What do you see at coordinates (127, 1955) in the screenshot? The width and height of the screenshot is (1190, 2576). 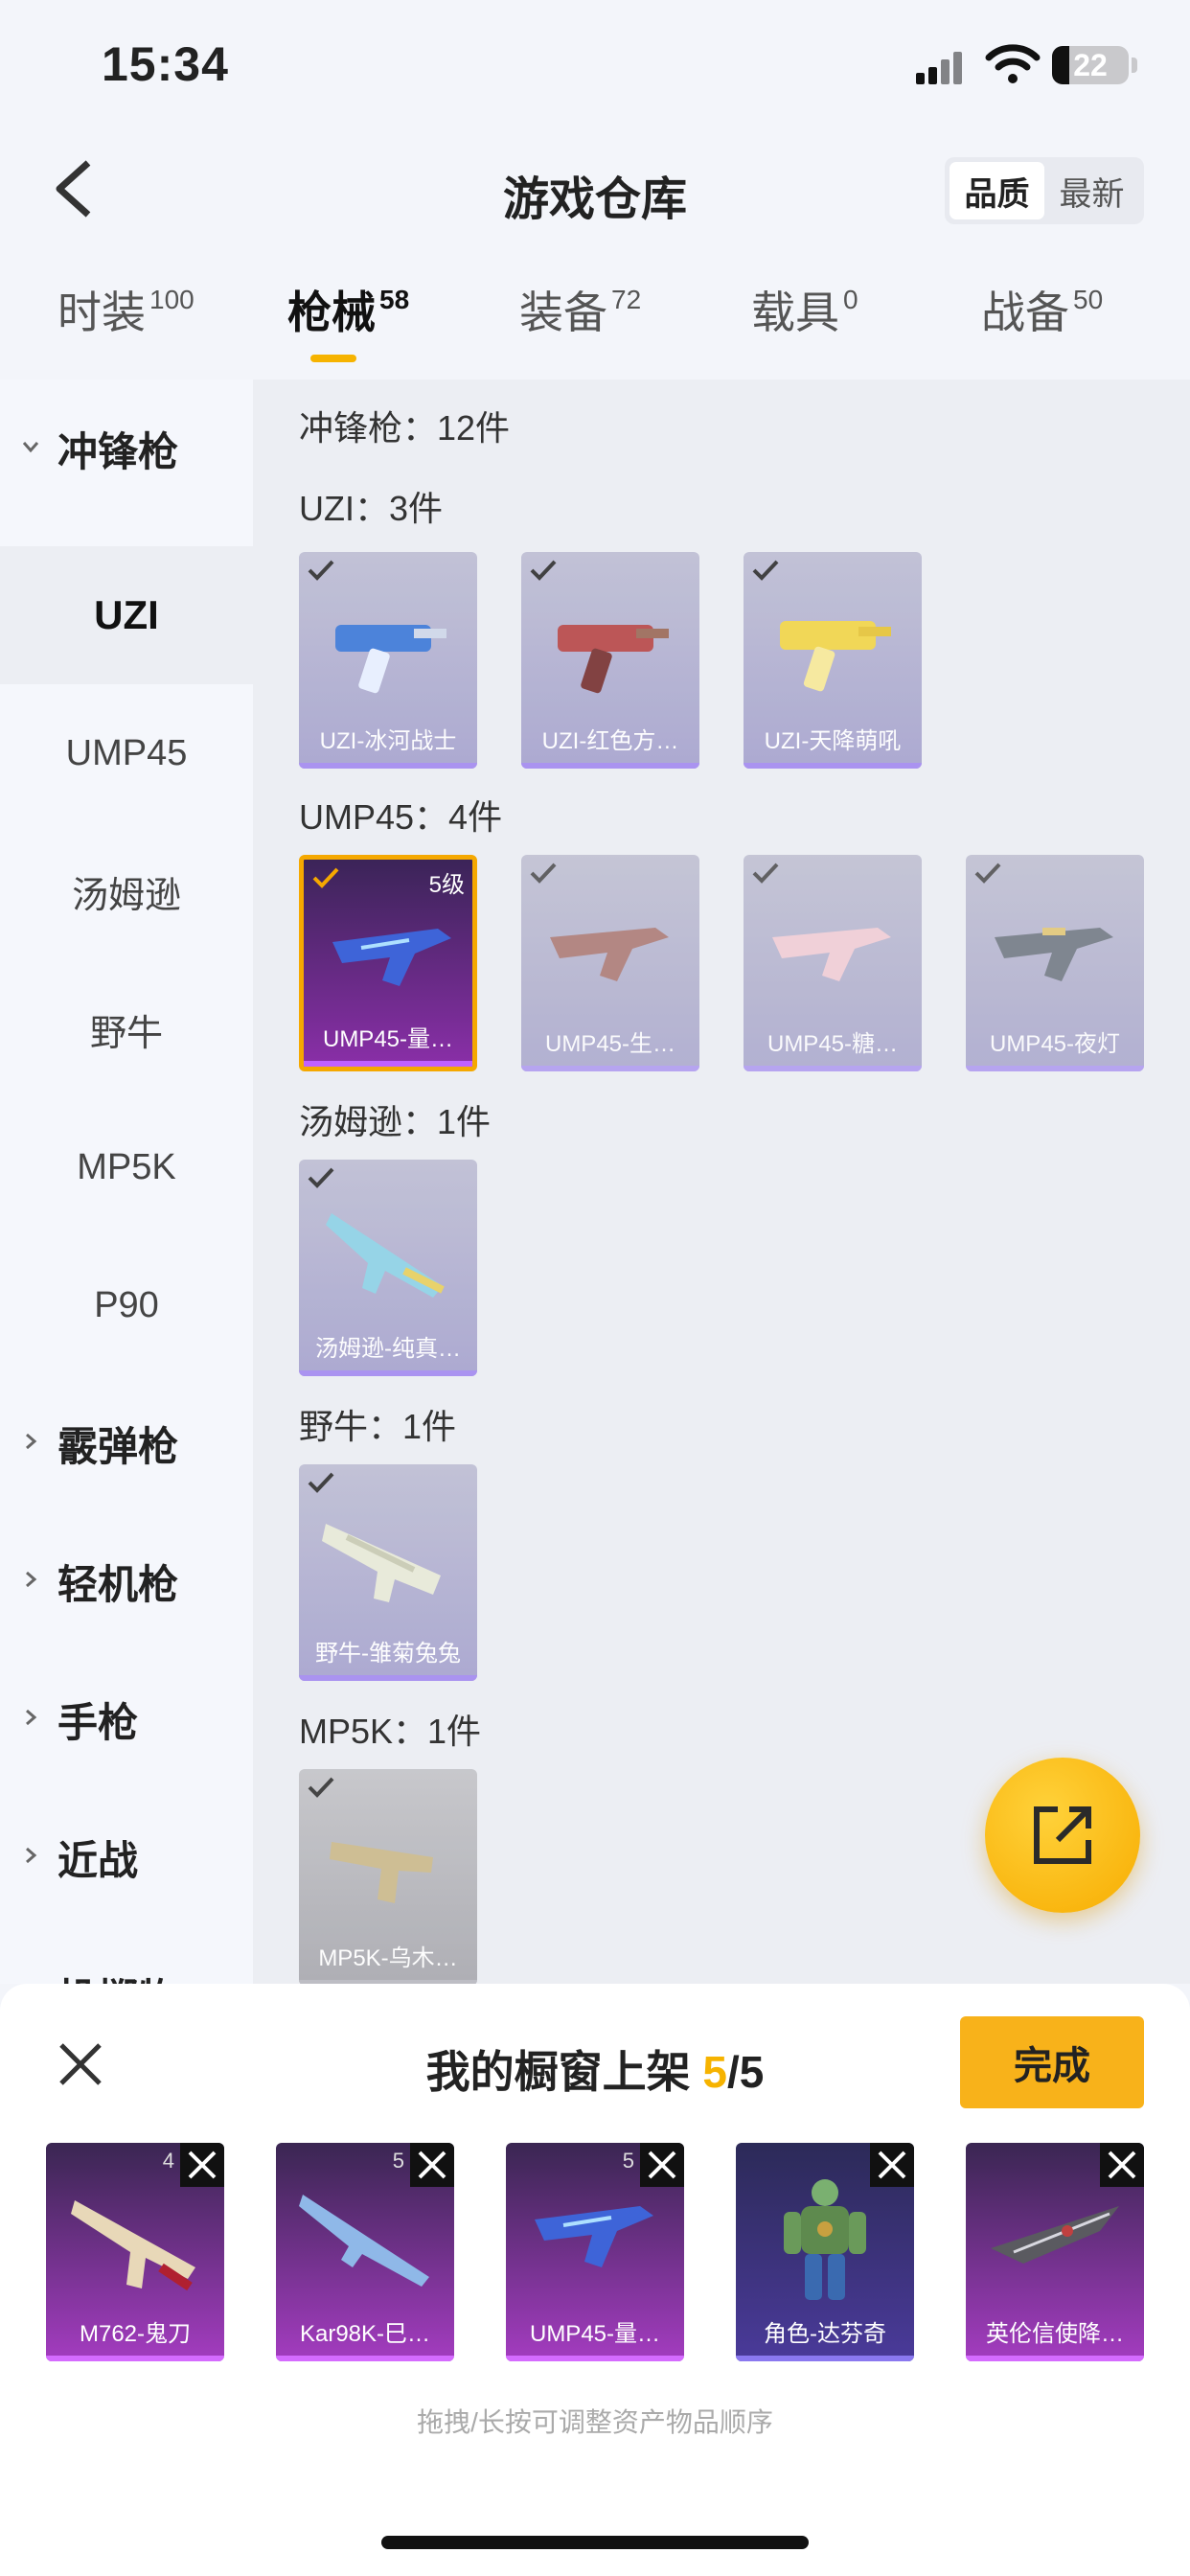 I see `sidebar-group-throwables: 投掷物` at bounding box center [127, 1955].